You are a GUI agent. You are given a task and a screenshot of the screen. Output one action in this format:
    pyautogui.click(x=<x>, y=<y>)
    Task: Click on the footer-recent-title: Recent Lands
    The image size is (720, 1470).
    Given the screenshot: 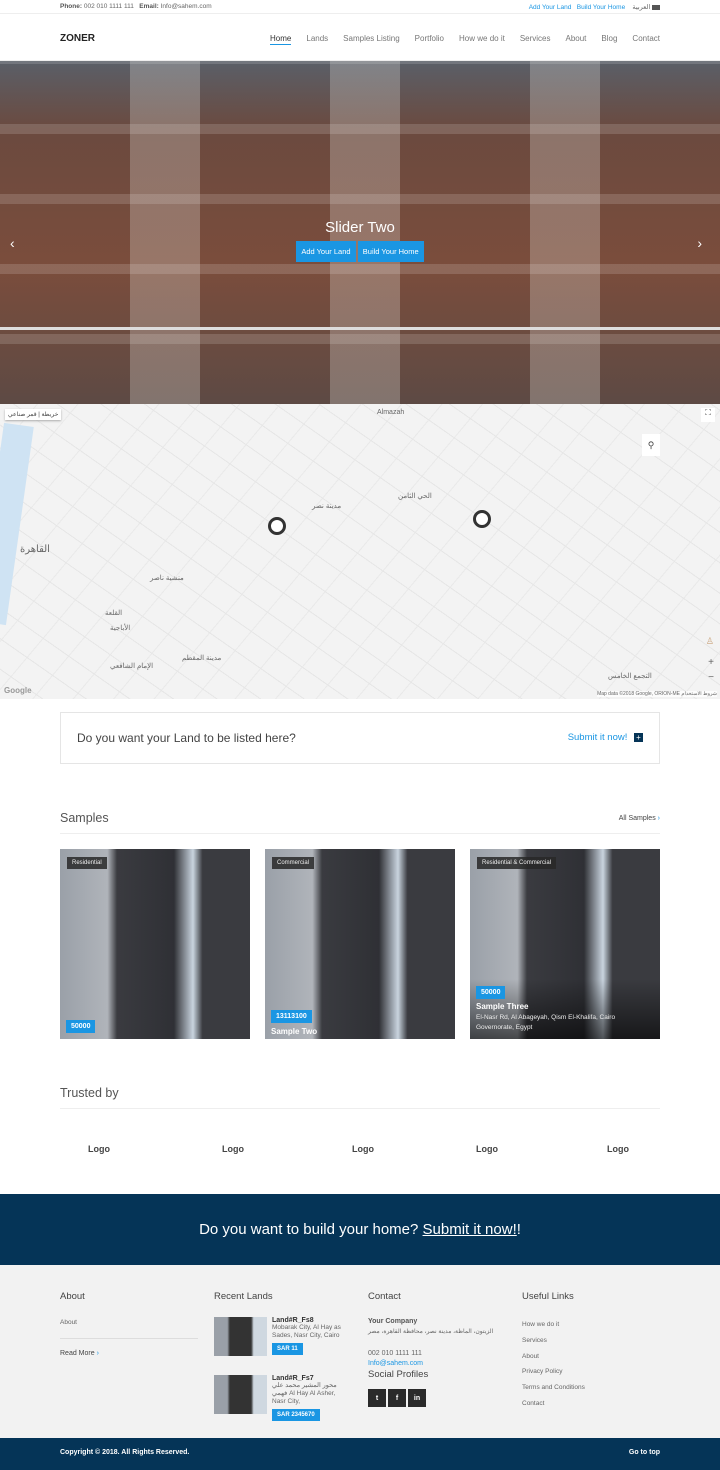 What is the action you would take?
    pyautogui.click(x=243, y=1296)
    